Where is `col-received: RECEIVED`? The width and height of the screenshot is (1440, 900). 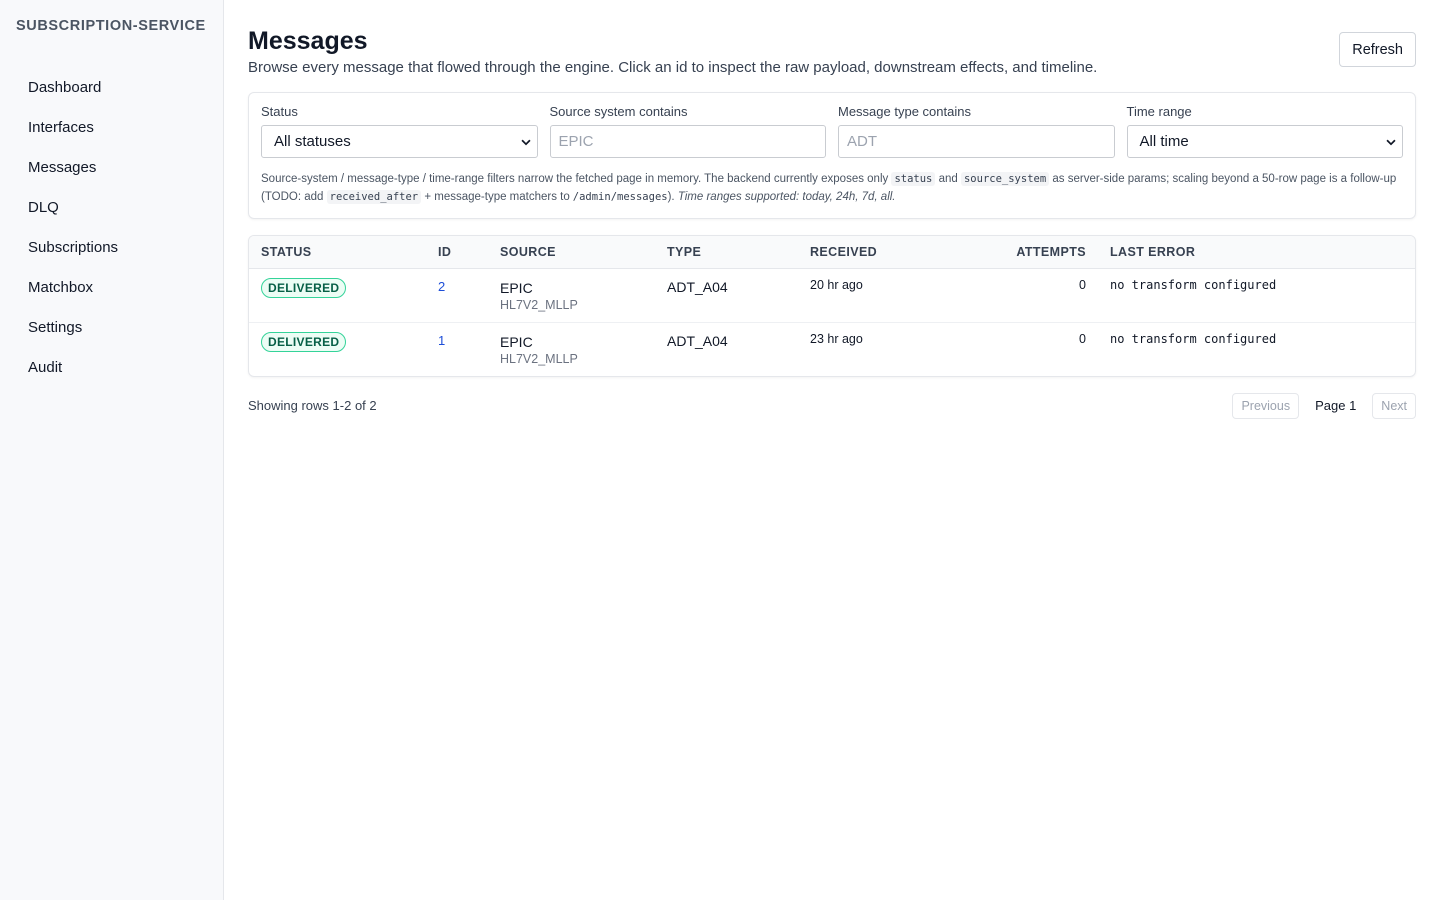
col-received: RECEIVED is located at coordinates (866, 252).